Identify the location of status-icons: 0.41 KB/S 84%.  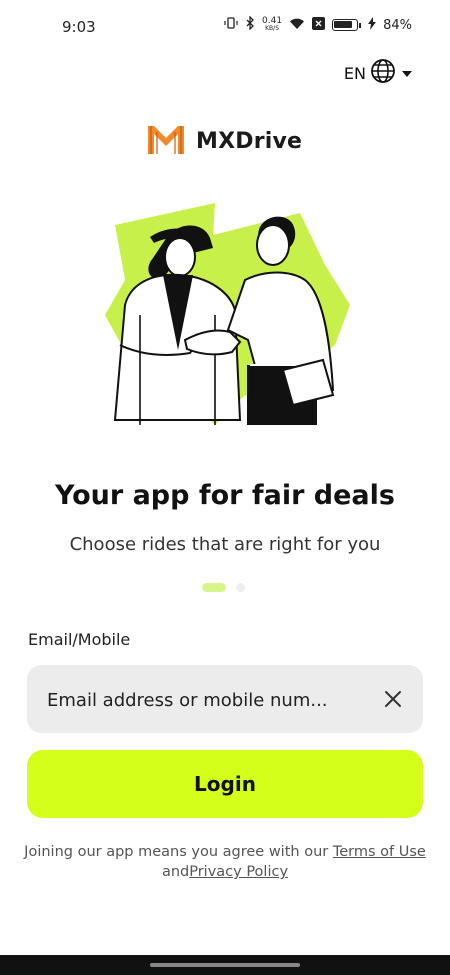
(318, 24).